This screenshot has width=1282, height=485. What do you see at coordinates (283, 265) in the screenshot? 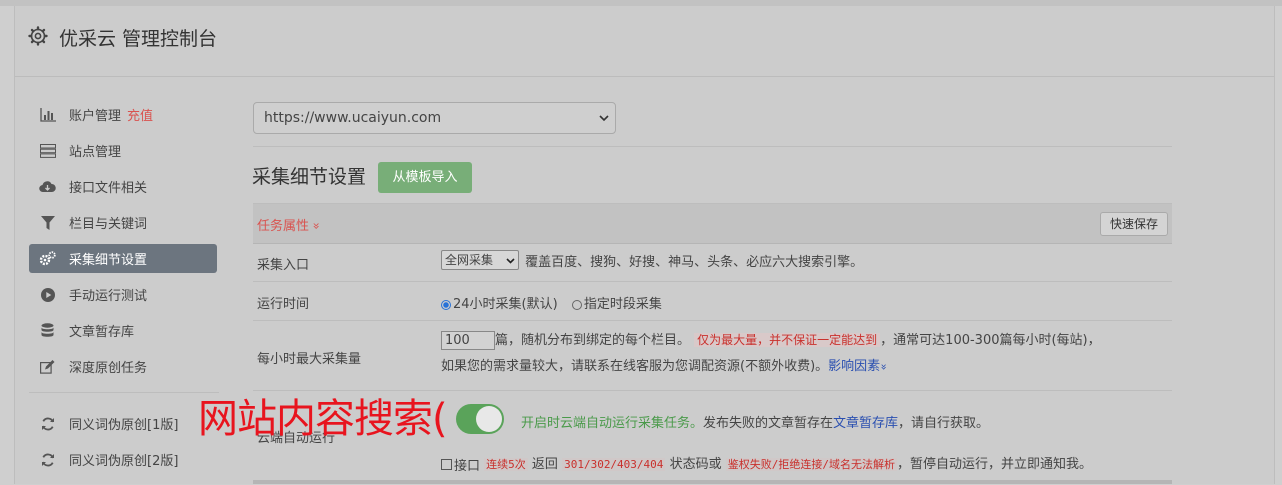
I see `entry-label: 采集入口` at bounding box center [283, 265].